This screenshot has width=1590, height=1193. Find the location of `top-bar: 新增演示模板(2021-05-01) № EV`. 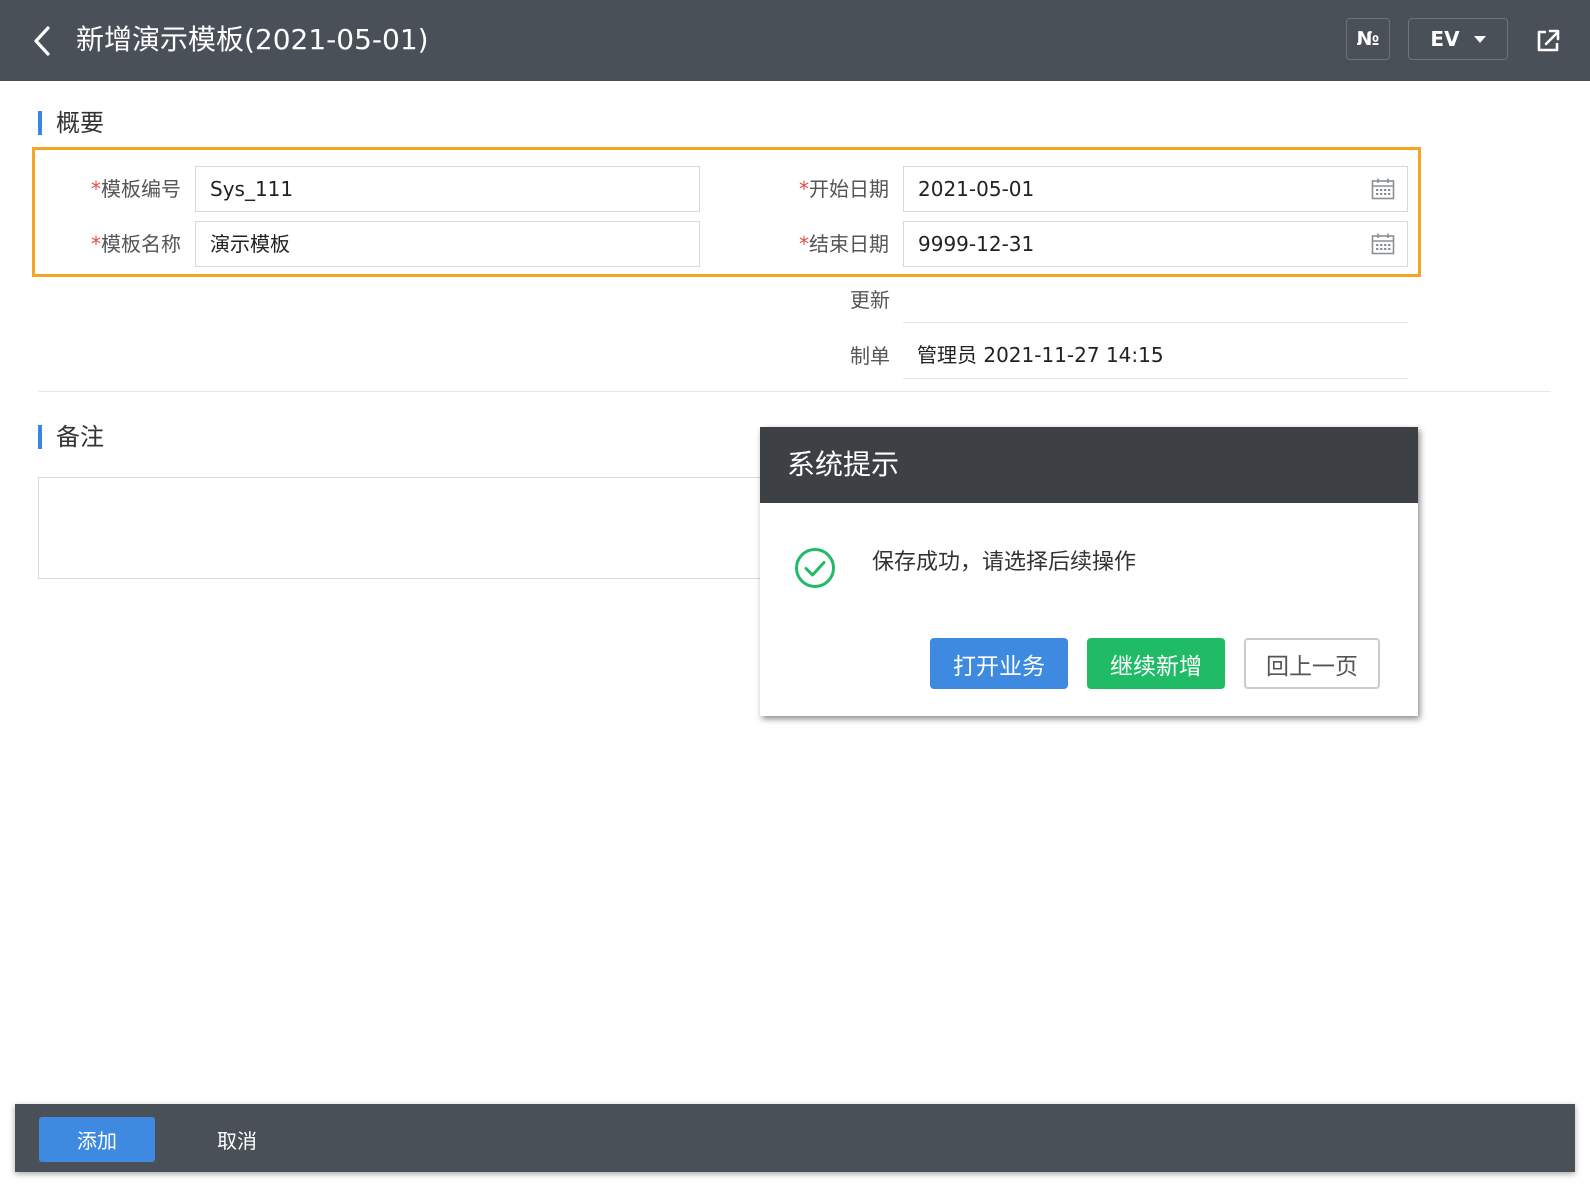

top-bar: 新增演示模板(2021-05-01) № EV is located at coordinates (795, 40).